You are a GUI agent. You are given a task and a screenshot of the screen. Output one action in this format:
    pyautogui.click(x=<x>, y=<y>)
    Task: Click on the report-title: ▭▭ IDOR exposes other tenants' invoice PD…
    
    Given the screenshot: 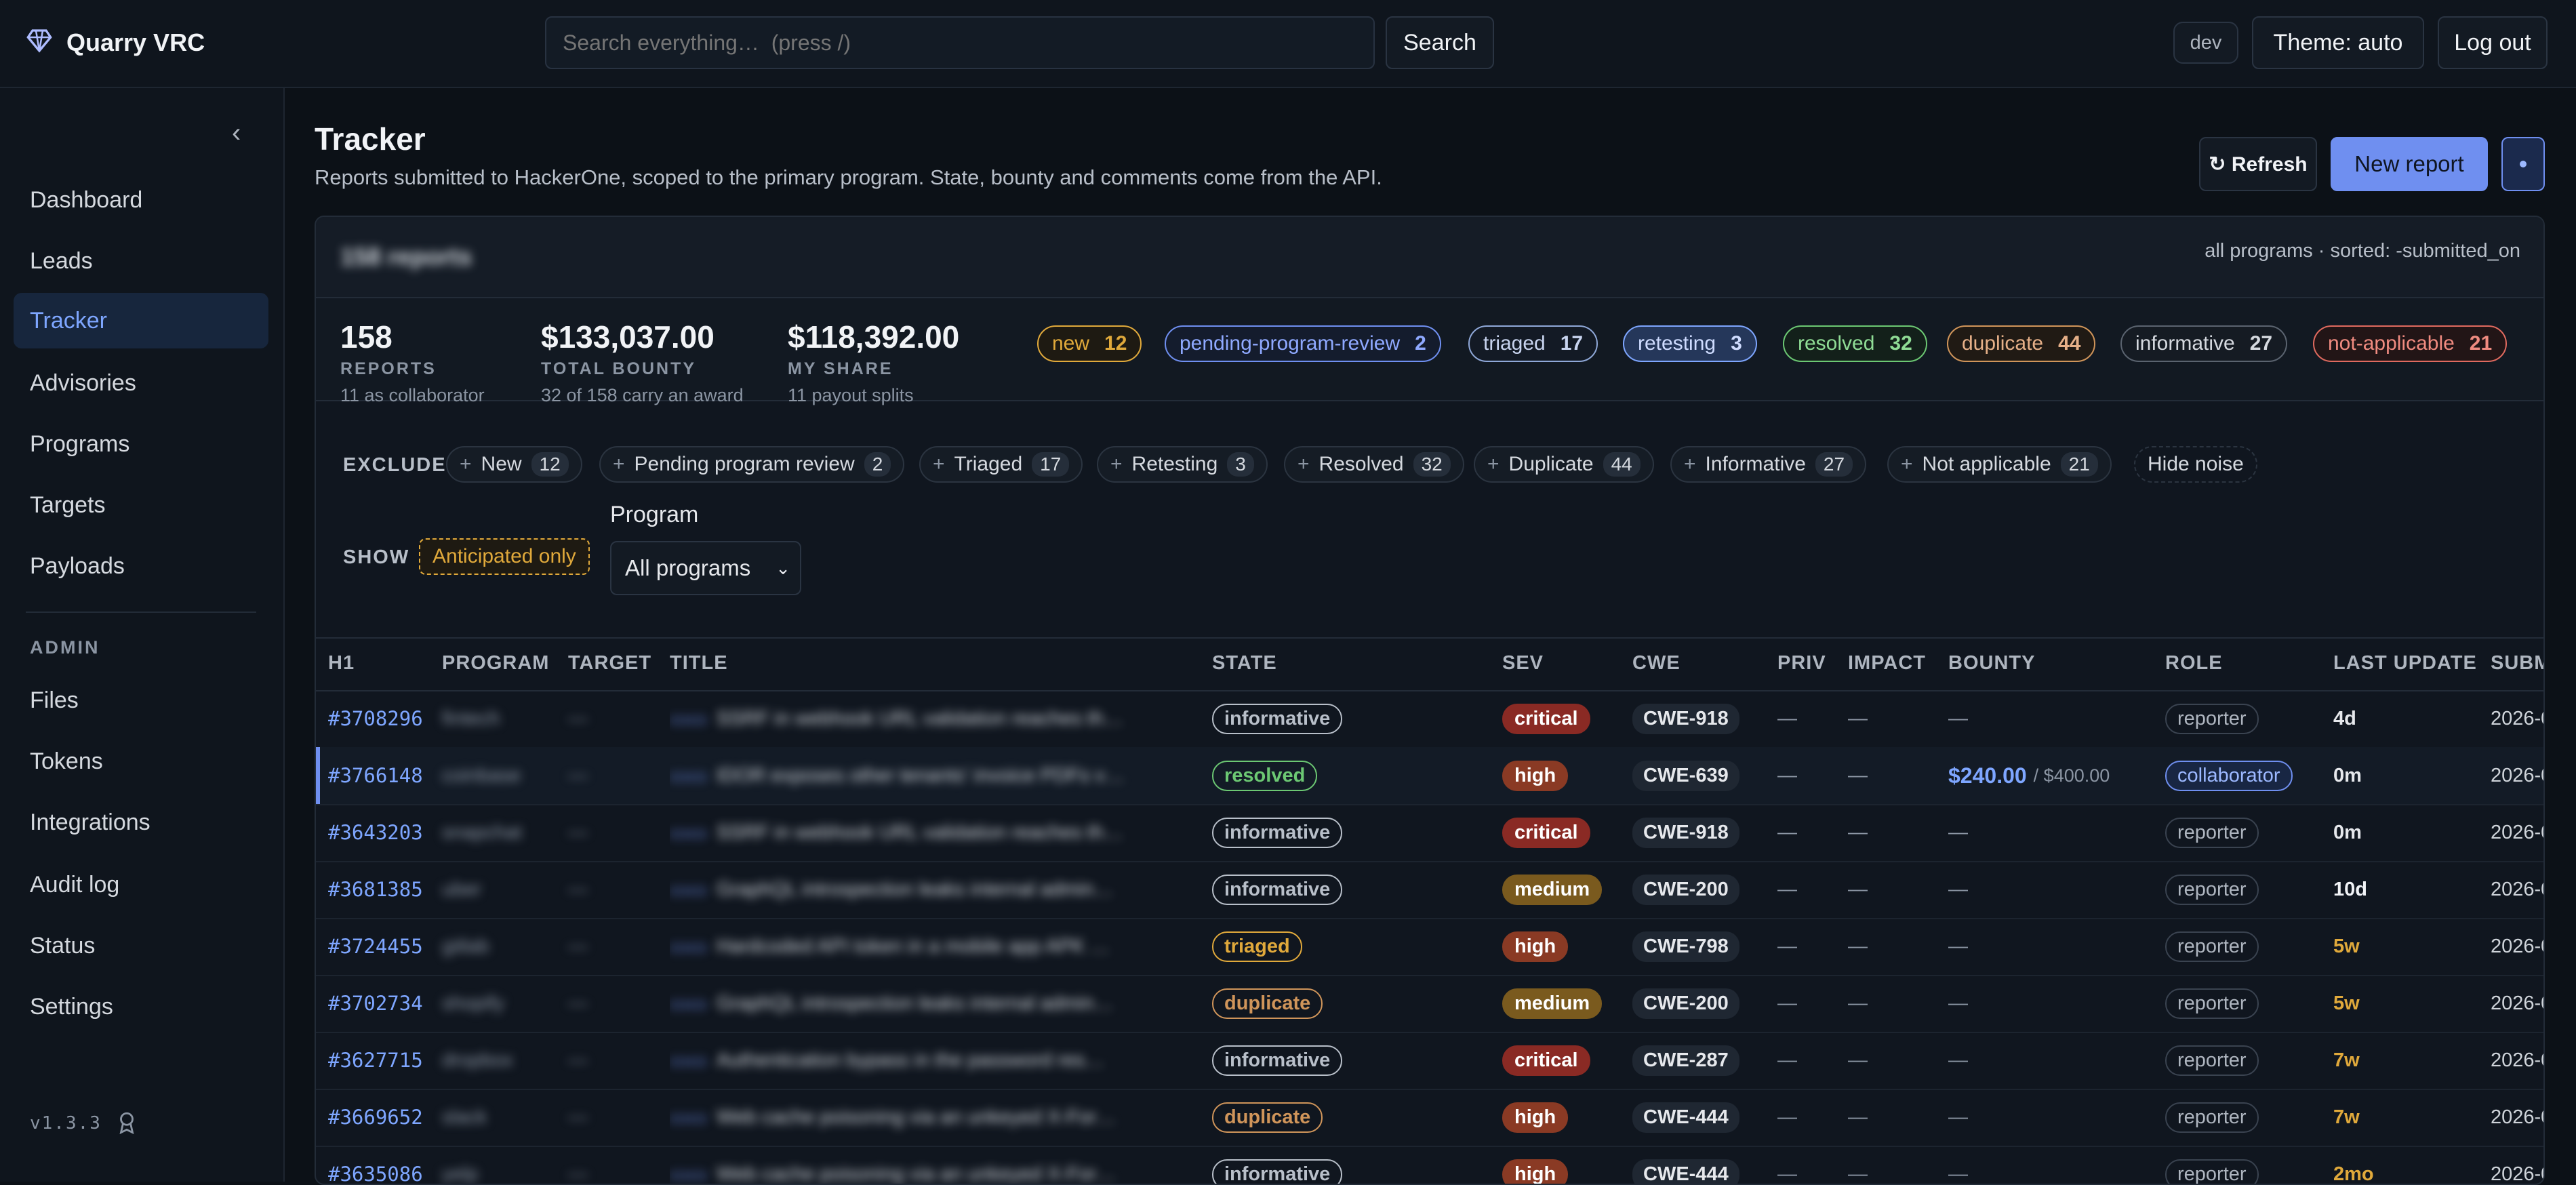 What is the action you would take?
    pyautogui.click(x=920, y=775)
    